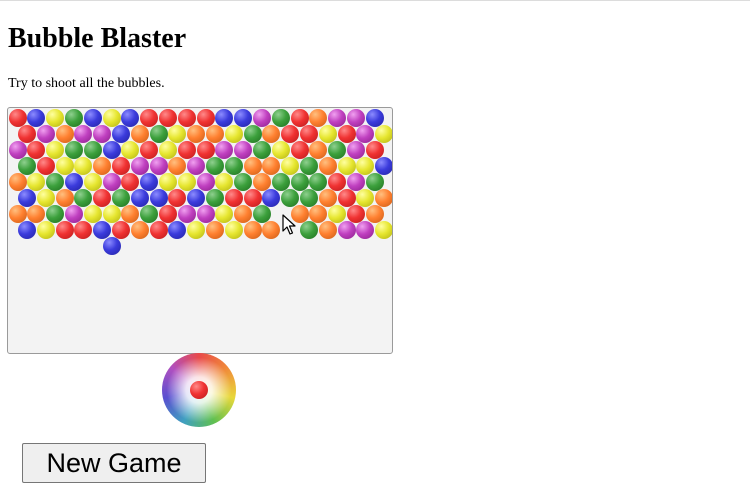 The image size is (750, 496). What do you see at coordinates (199, 390) in the screenshot?
I see `current-bubble` at bounding box center [199, 390].